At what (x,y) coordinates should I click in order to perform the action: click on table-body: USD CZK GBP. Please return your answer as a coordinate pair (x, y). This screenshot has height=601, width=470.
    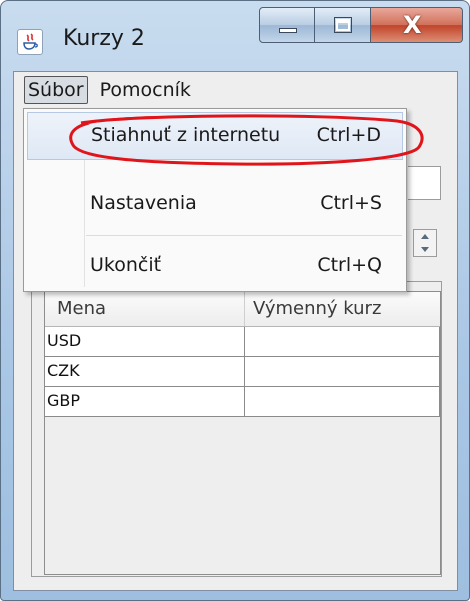
    Looking at the image, I should click on (242, 372).